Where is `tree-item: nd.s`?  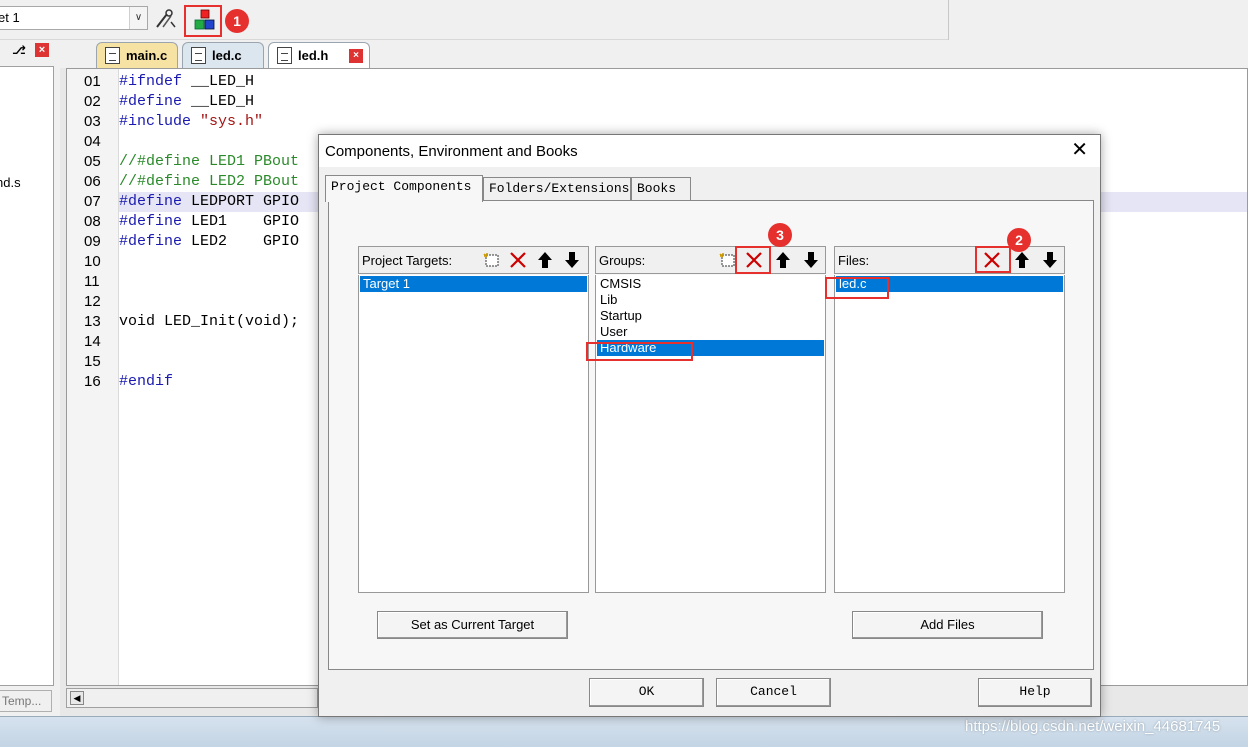
tree-item: nd.s is located at coordinates (10, 182).